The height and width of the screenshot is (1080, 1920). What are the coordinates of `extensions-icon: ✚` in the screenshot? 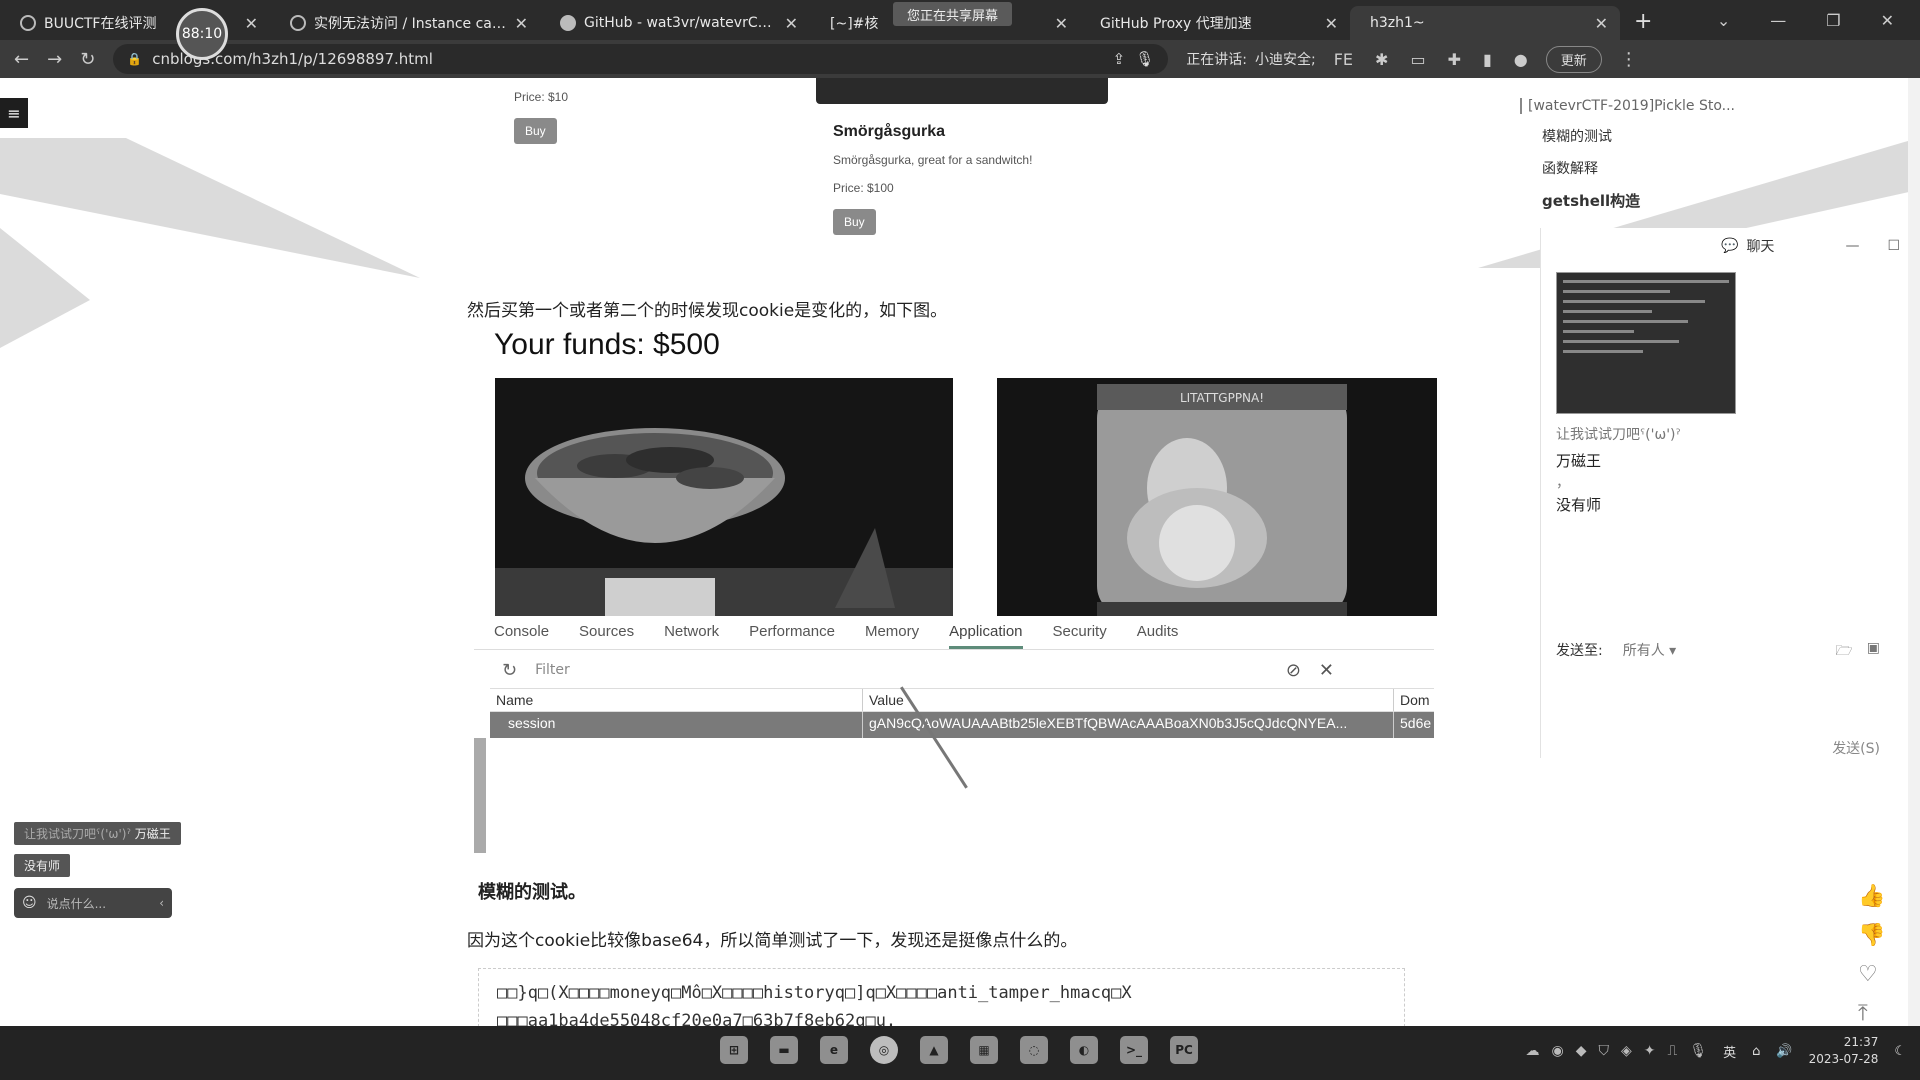 It's located at (1454, 59).